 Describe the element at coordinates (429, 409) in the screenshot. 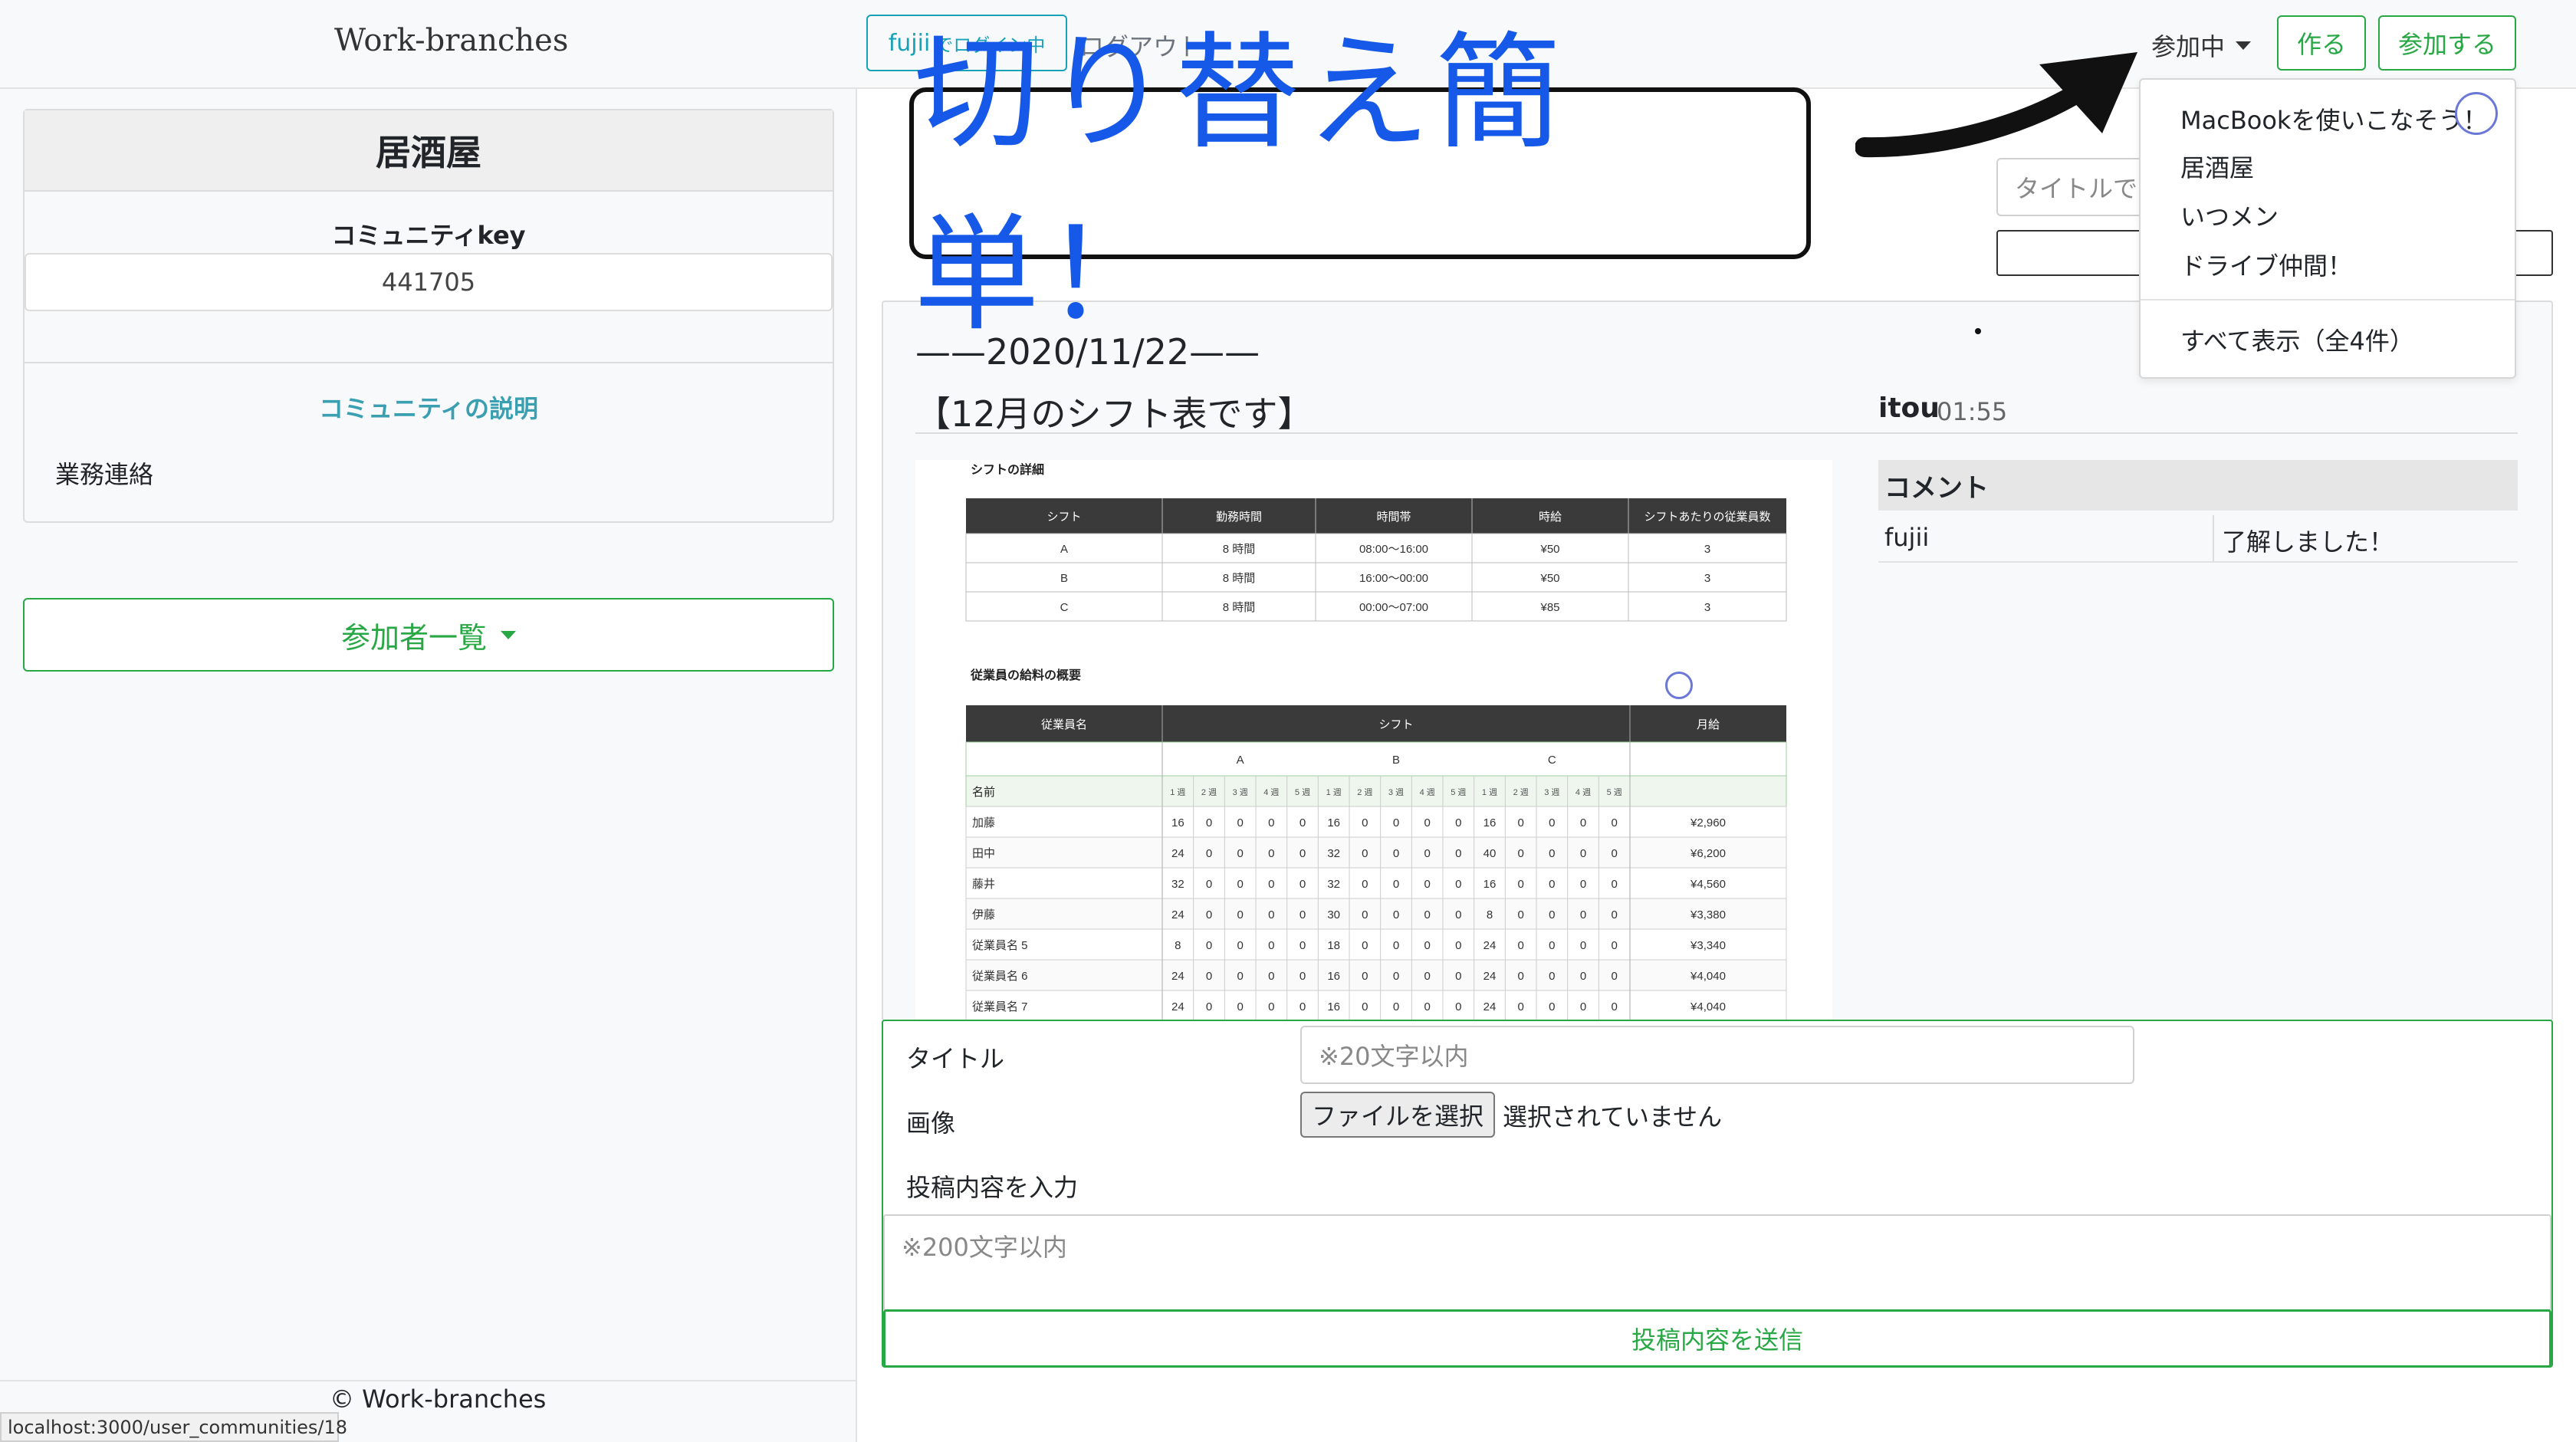

I see `community-description-label: コミュニティの説明` at that location.